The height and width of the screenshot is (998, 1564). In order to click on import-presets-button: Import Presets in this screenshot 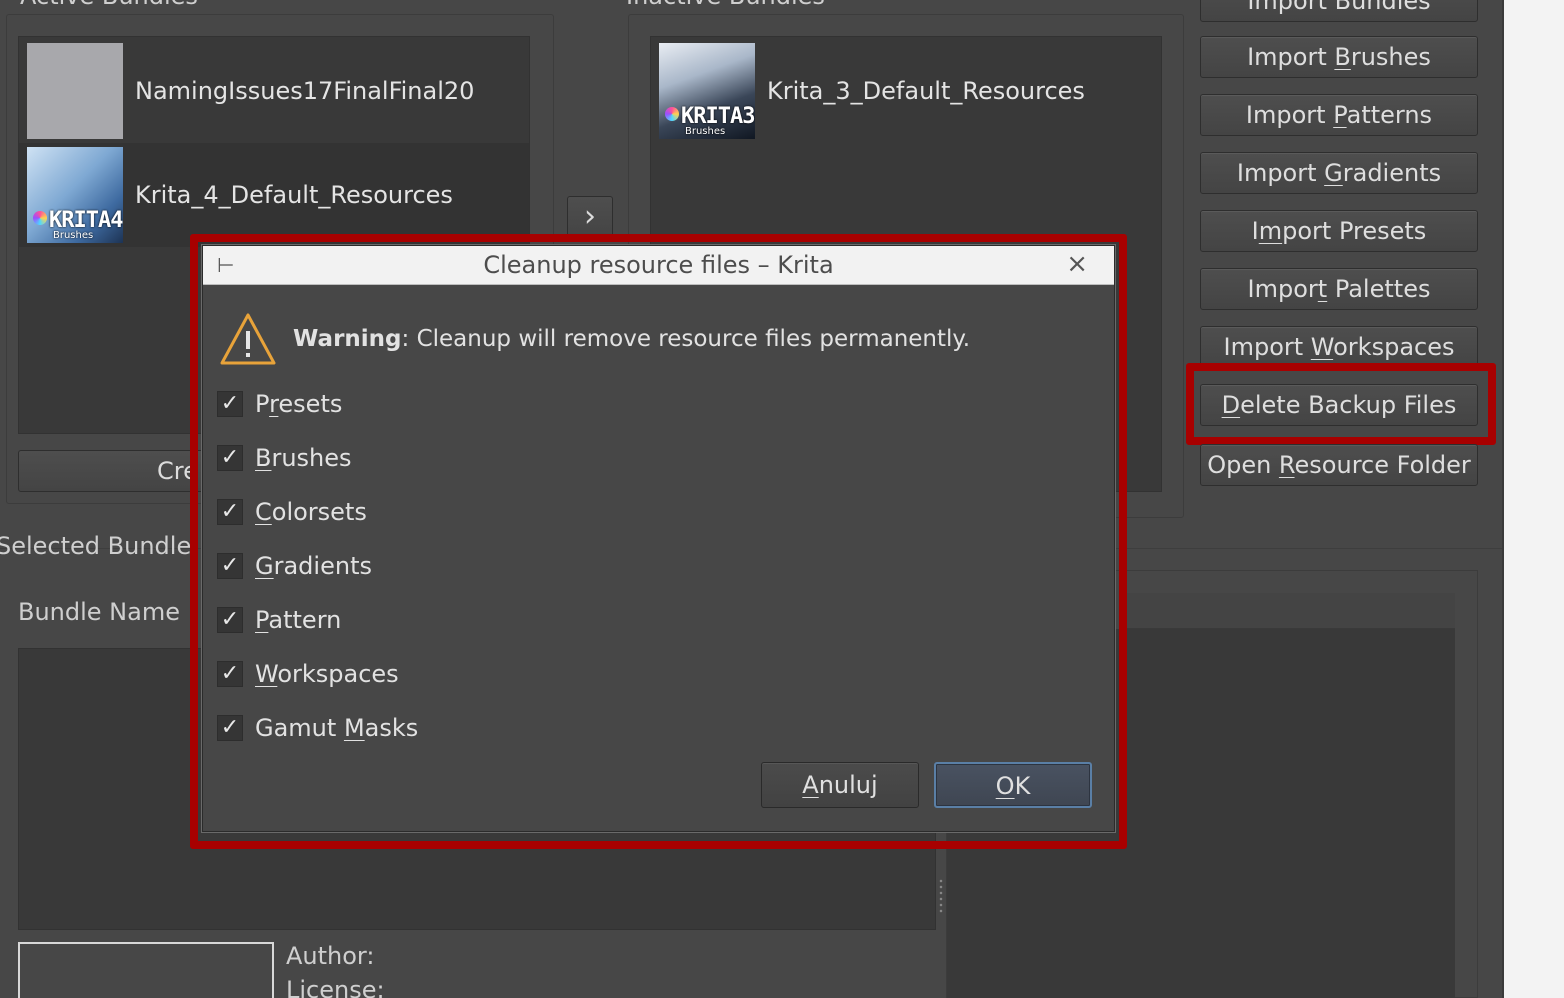, I will do `click(1339, 231)`.